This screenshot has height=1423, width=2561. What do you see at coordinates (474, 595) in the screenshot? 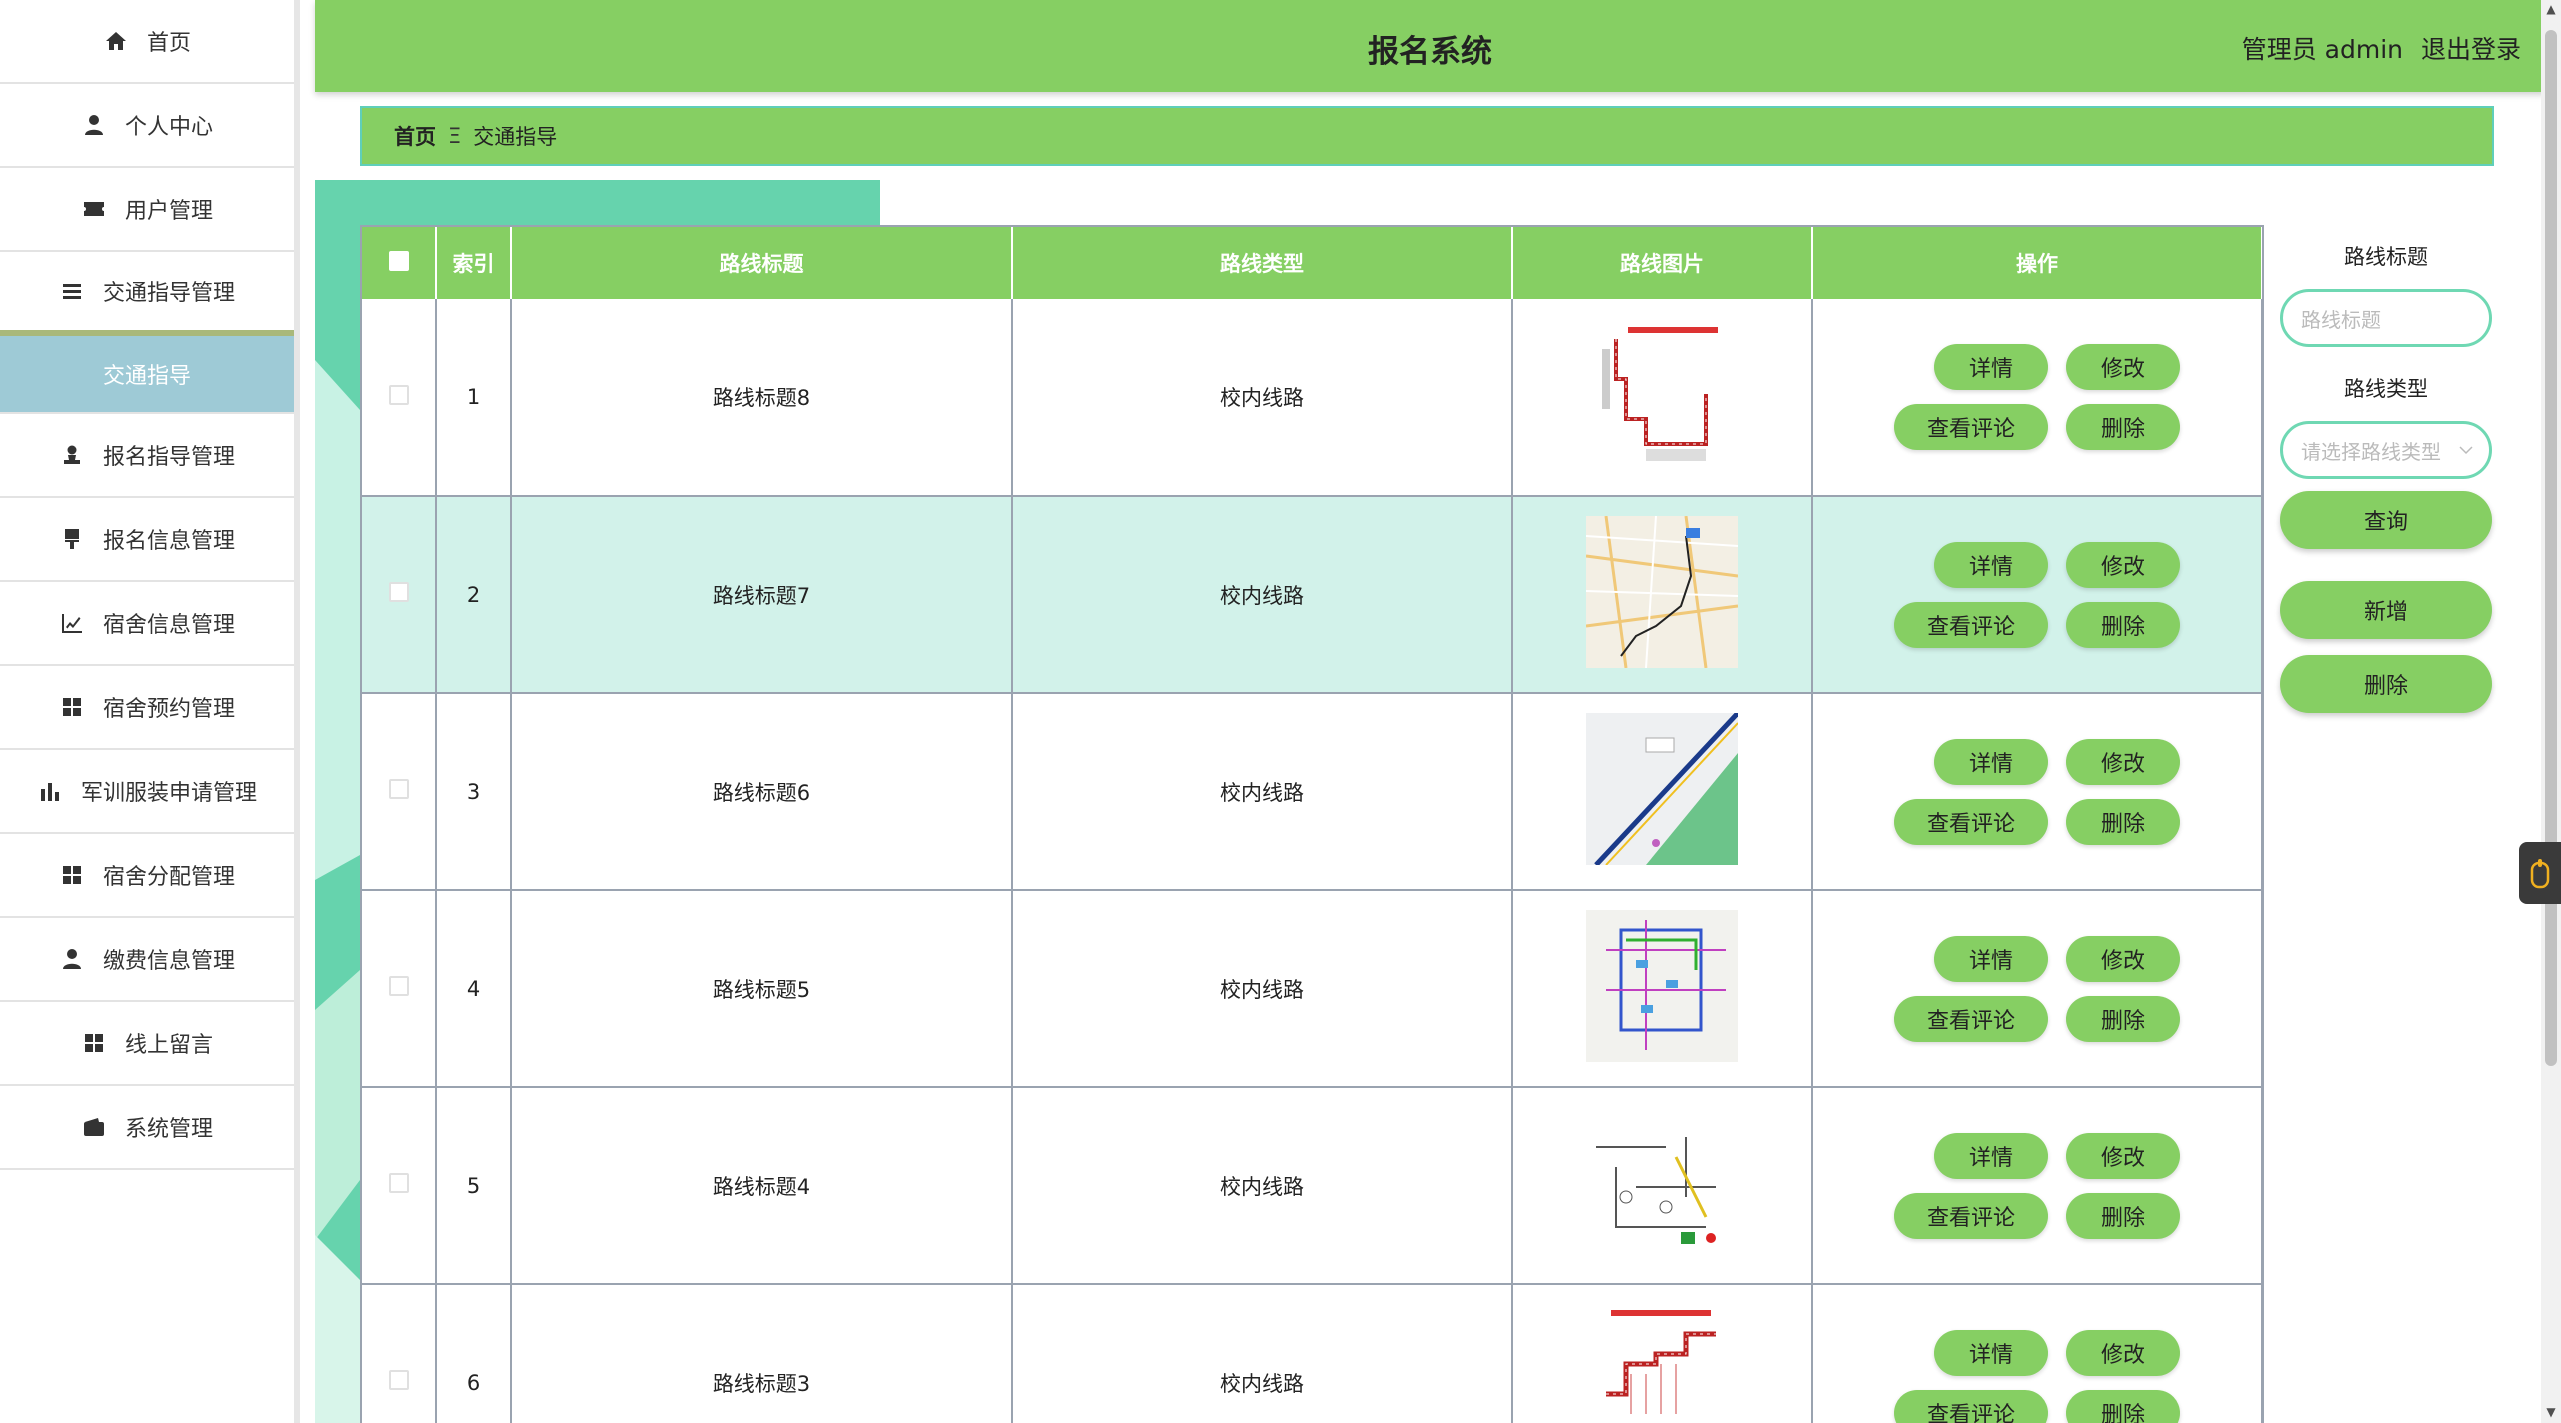
I see `cell-index: 2` at bounding box center [474, 595].